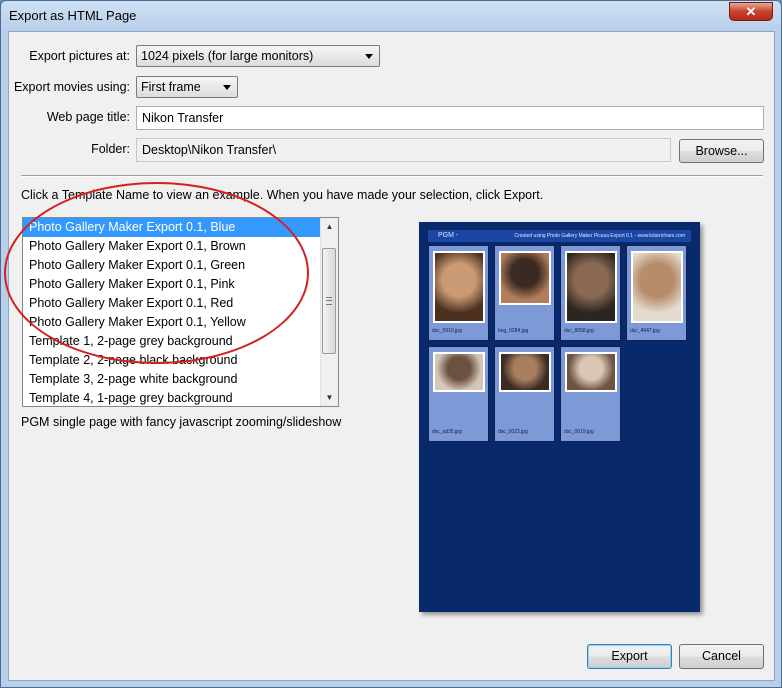 This screenshot has width=782, height=688. Describe the element at coordinates (172, 322) in the screenshot. I see `template-list-item: Photo Gallery Maker Export 0.1, Yellow` at that location.